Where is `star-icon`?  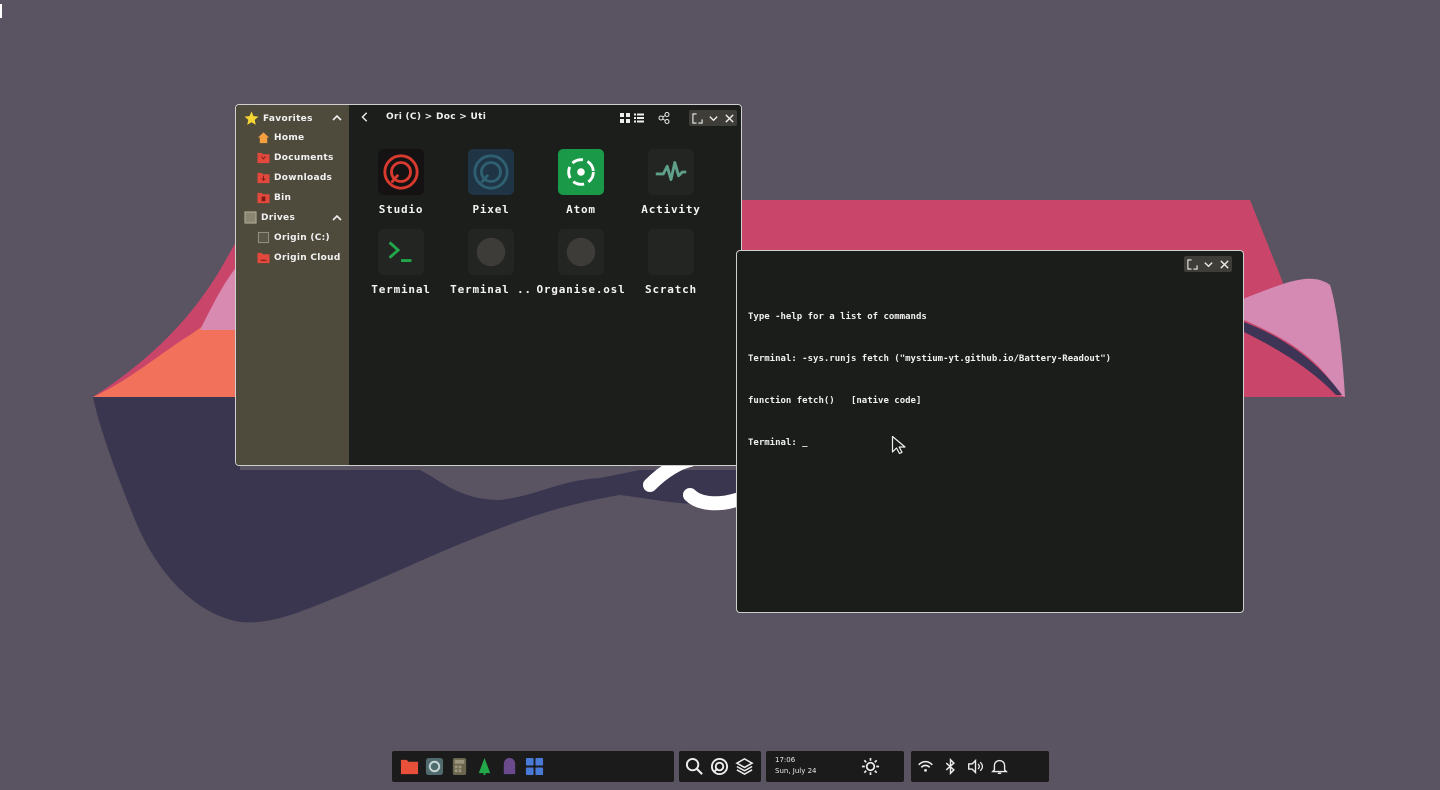 star-icon is located at coordinates (251, 118).